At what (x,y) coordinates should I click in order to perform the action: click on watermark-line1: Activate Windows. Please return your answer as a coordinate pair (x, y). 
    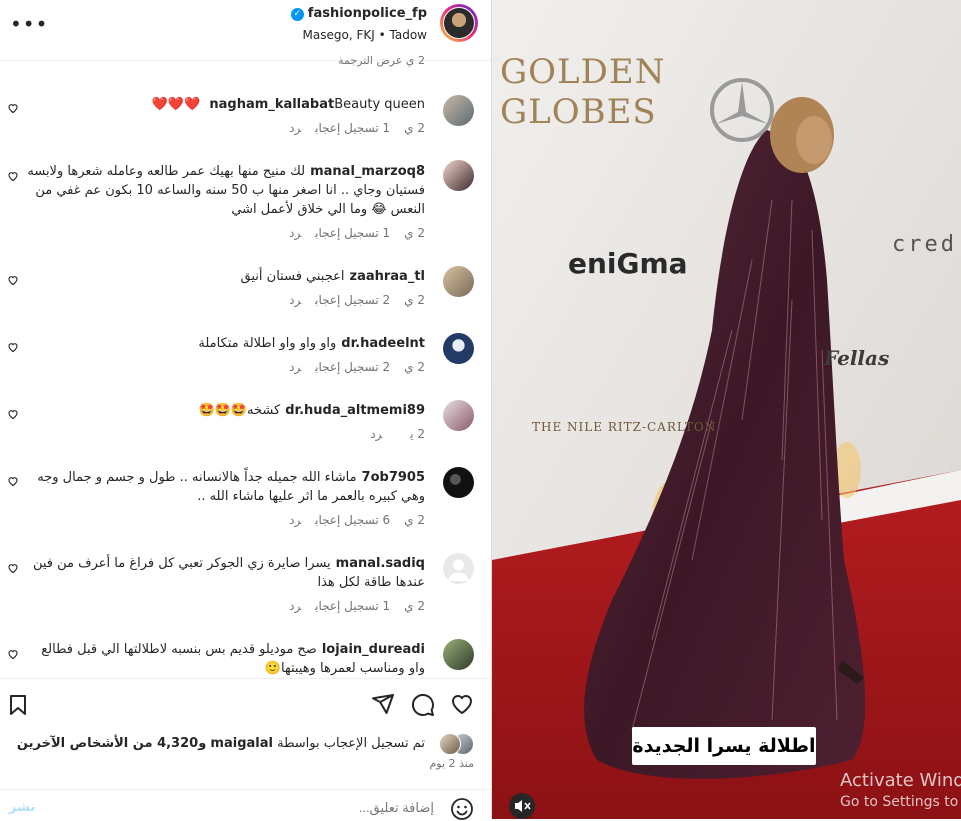
    Looking at the image, I should click on (900, 780).